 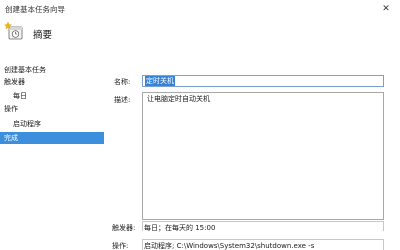 I want to click on step-action: 操作, so click(x=52, y=109).